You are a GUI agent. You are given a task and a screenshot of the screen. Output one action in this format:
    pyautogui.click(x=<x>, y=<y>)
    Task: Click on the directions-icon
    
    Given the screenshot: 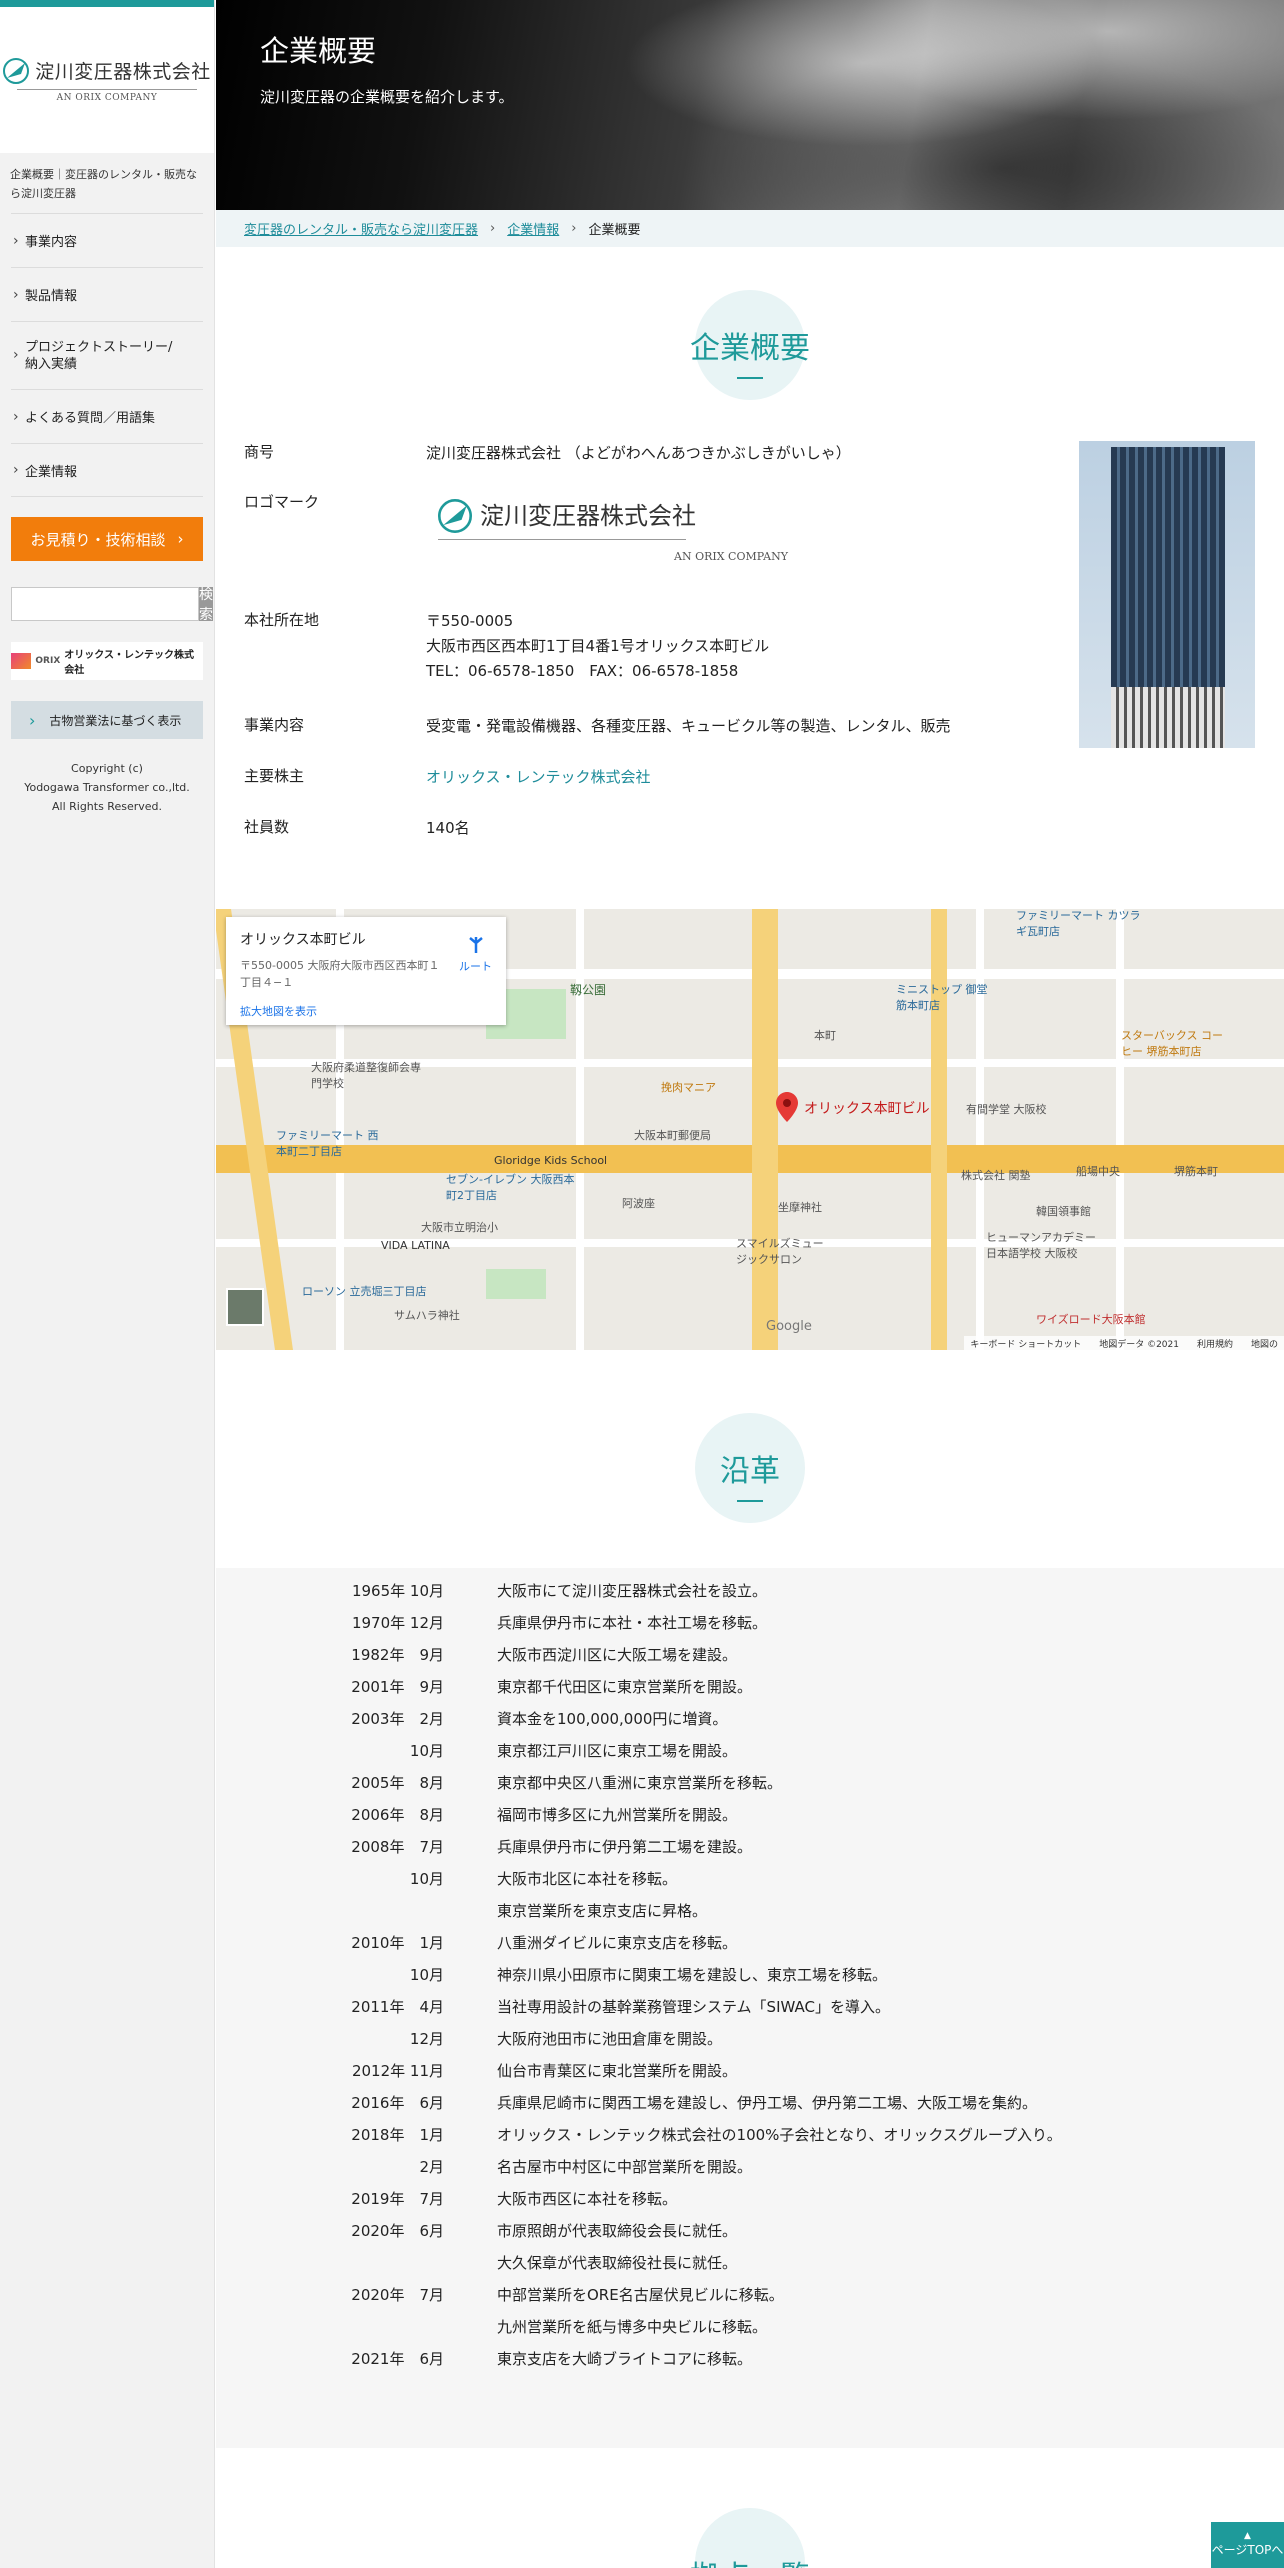 What is the action you would take?
    pyautogui.click(x=475, y=945)
    